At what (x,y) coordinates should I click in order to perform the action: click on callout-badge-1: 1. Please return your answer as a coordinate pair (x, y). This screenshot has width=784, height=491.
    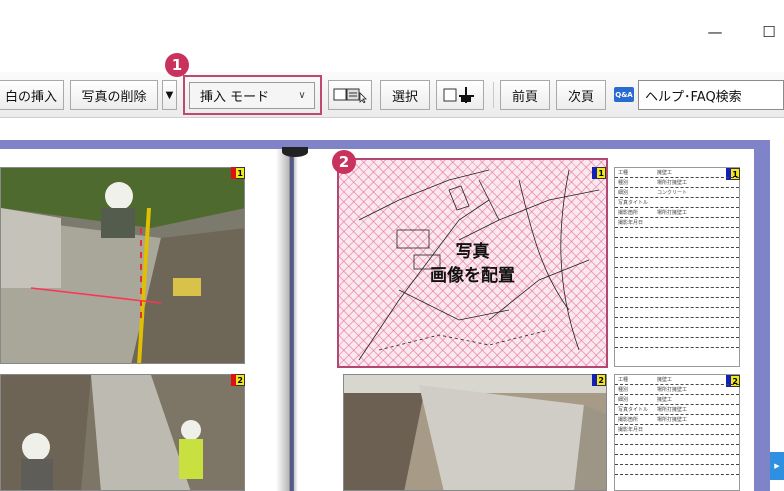
    Looking at the image, I should click on (177, 65).